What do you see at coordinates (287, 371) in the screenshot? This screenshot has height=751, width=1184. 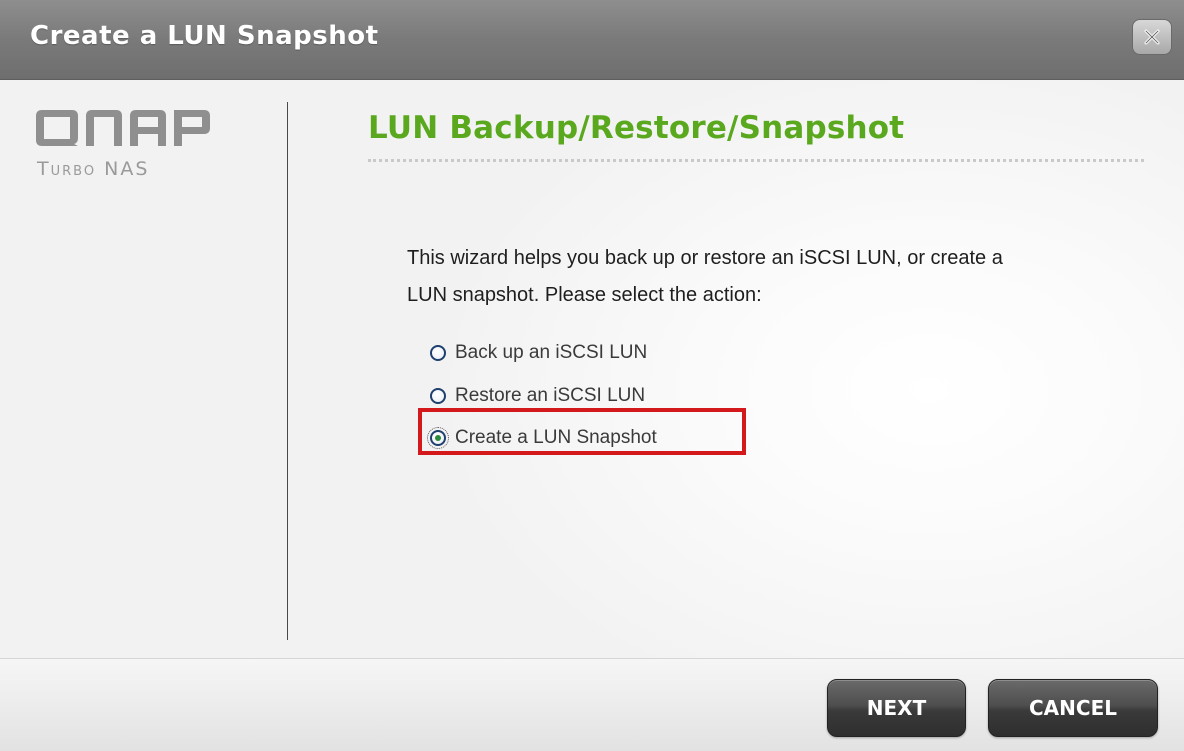 I see `pane-divider` at bounding box center [287, 371].